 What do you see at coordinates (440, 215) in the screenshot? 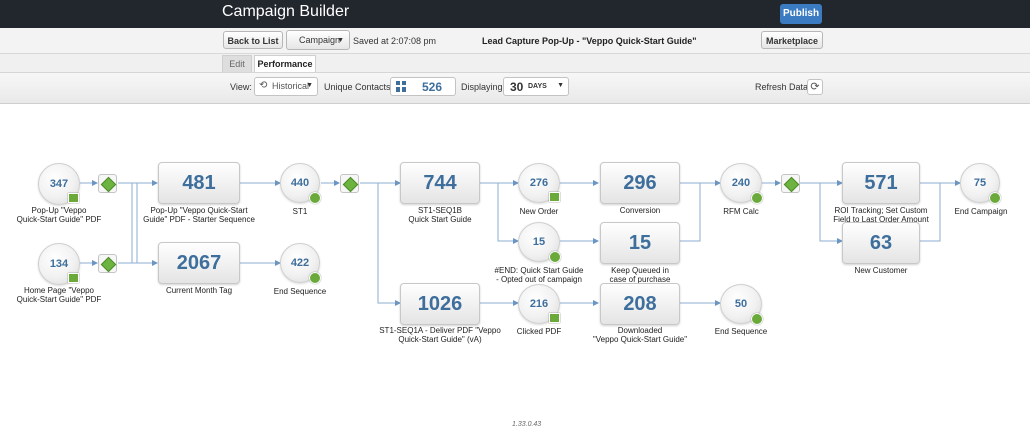
I see `node-seq1b-label: ST1-SEQ1B Quick Start Guide` at bounding box center [440, 215].